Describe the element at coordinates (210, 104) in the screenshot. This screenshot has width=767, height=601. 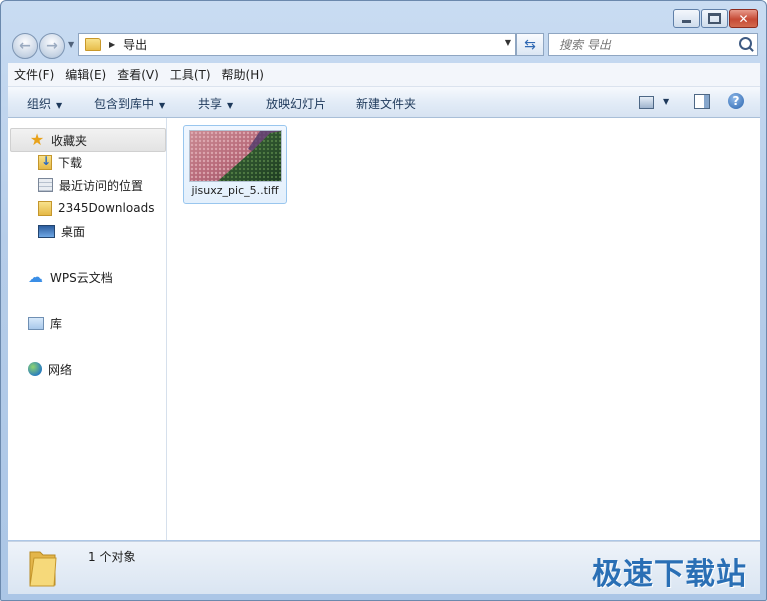
I see `share-label: 共享` at that location.